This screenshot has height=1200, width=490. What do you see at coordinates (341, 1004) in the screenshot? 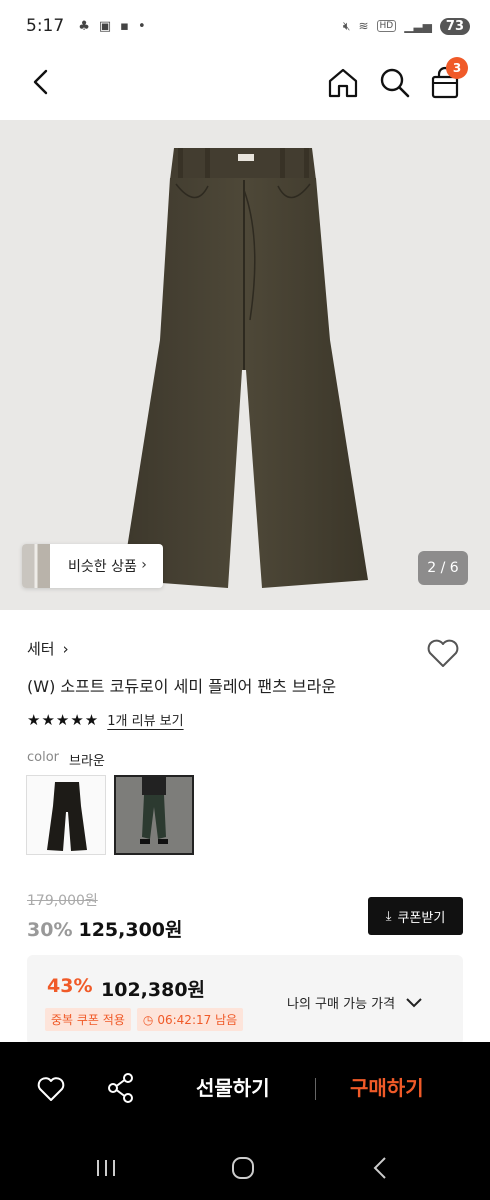
I see `my-price-label: 나의 구매 가능 가격` at bounding box center [341, 1004].